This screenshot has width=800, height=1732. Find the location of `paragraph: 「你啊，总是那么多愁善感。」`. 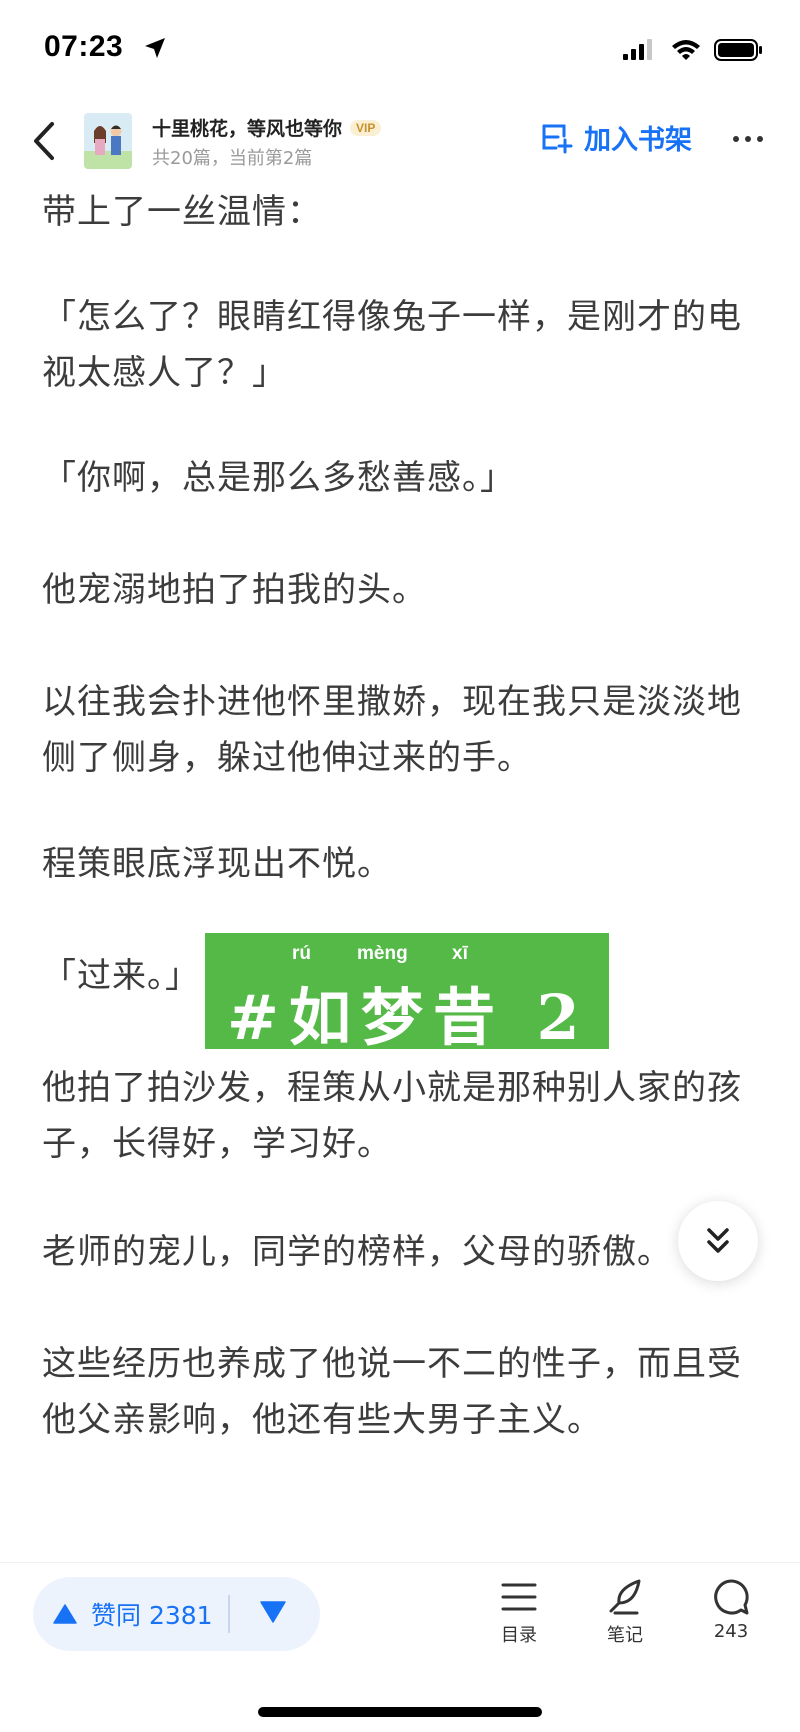

paragraph: 「你啊，总是那么多愁善感。」 is located at coordinates (402, 478).